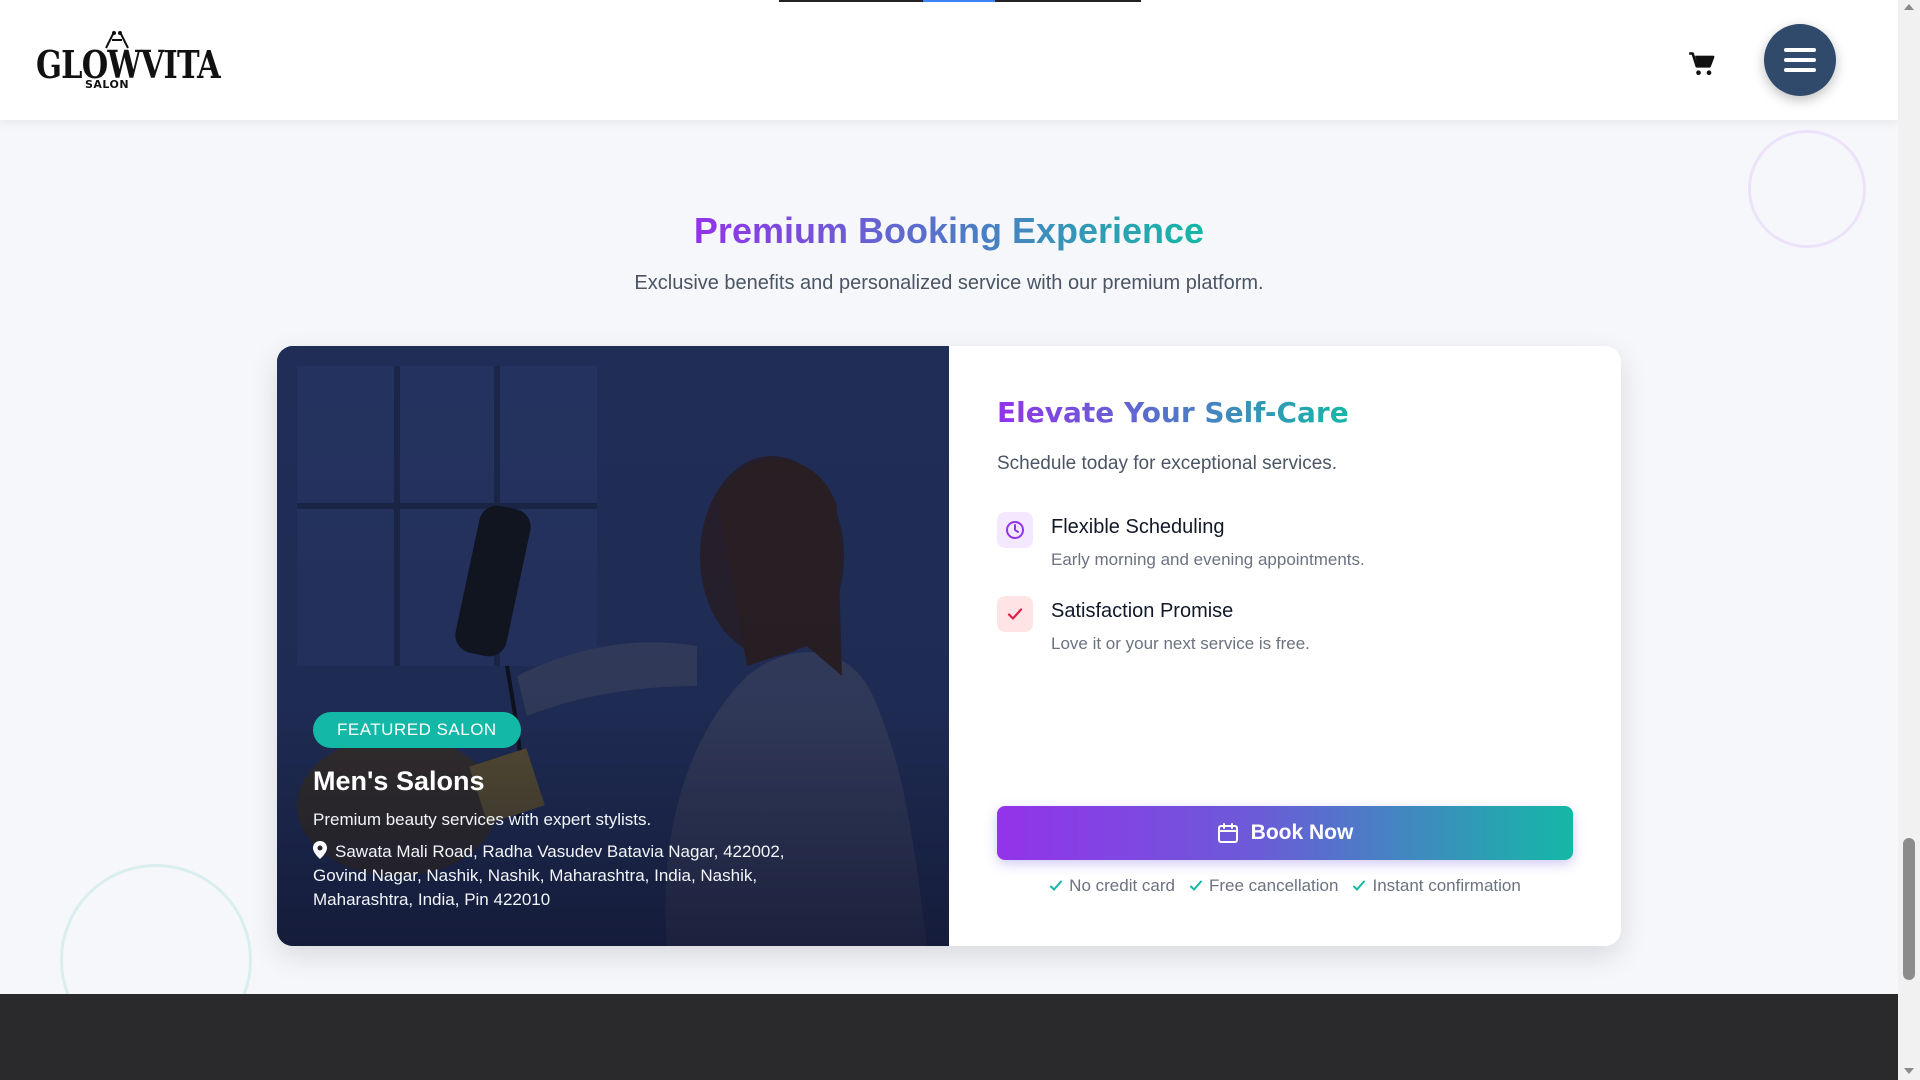 The height and width of the screenshot is (1080, 1920). Describe the element at coordinates (1446, 885) in the screenshot. I see `perk-label: Instant confirmation` at that location.